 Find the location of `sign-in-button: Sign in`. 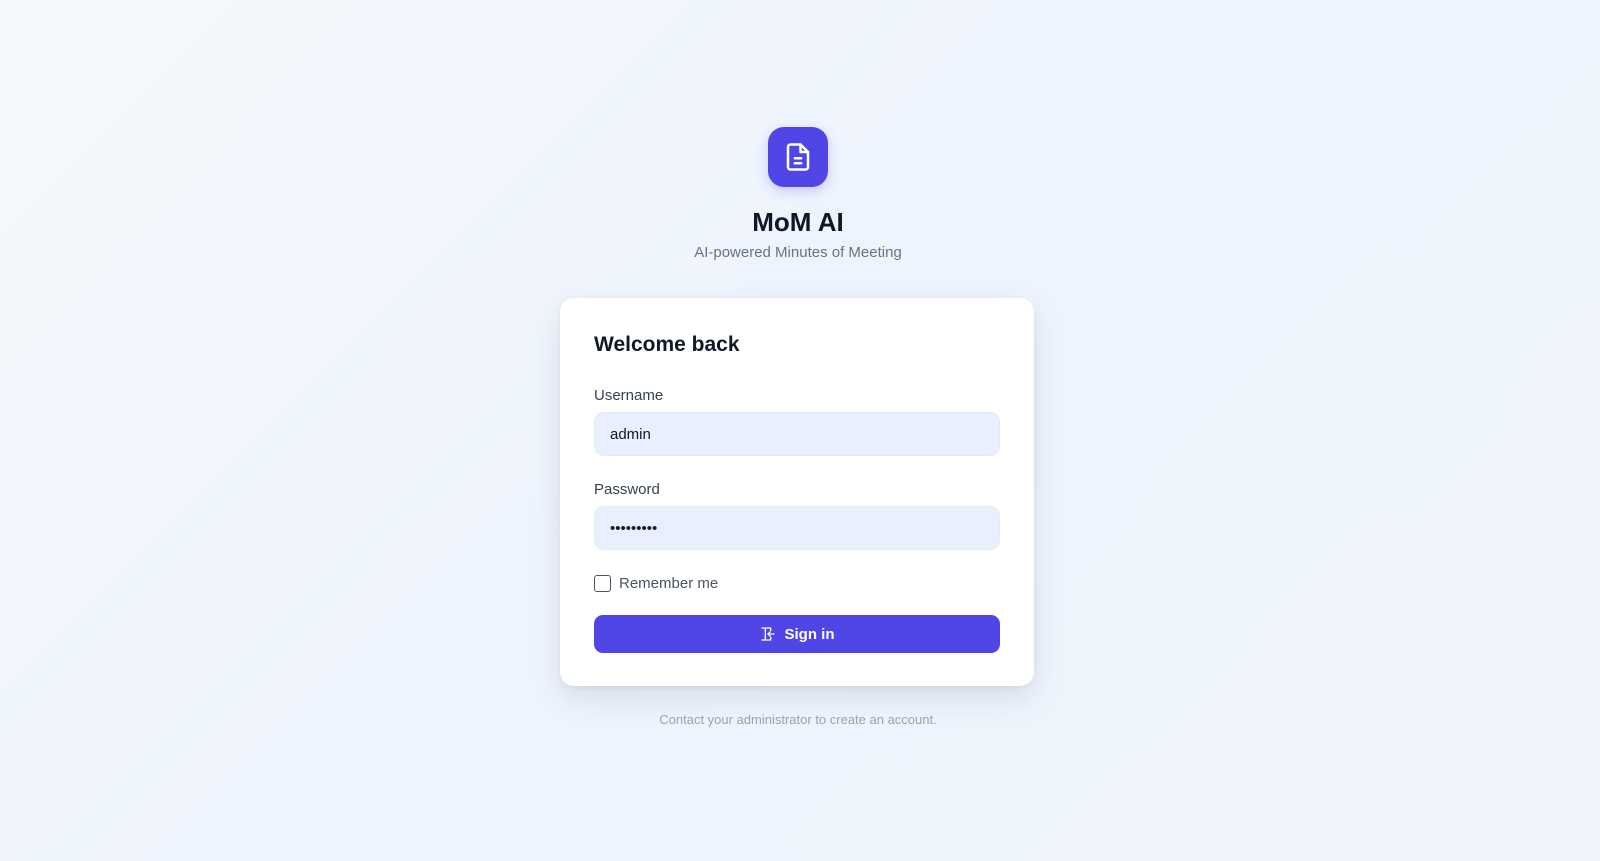

sign-in-button: Sign in is located at coordinates (797, 634).